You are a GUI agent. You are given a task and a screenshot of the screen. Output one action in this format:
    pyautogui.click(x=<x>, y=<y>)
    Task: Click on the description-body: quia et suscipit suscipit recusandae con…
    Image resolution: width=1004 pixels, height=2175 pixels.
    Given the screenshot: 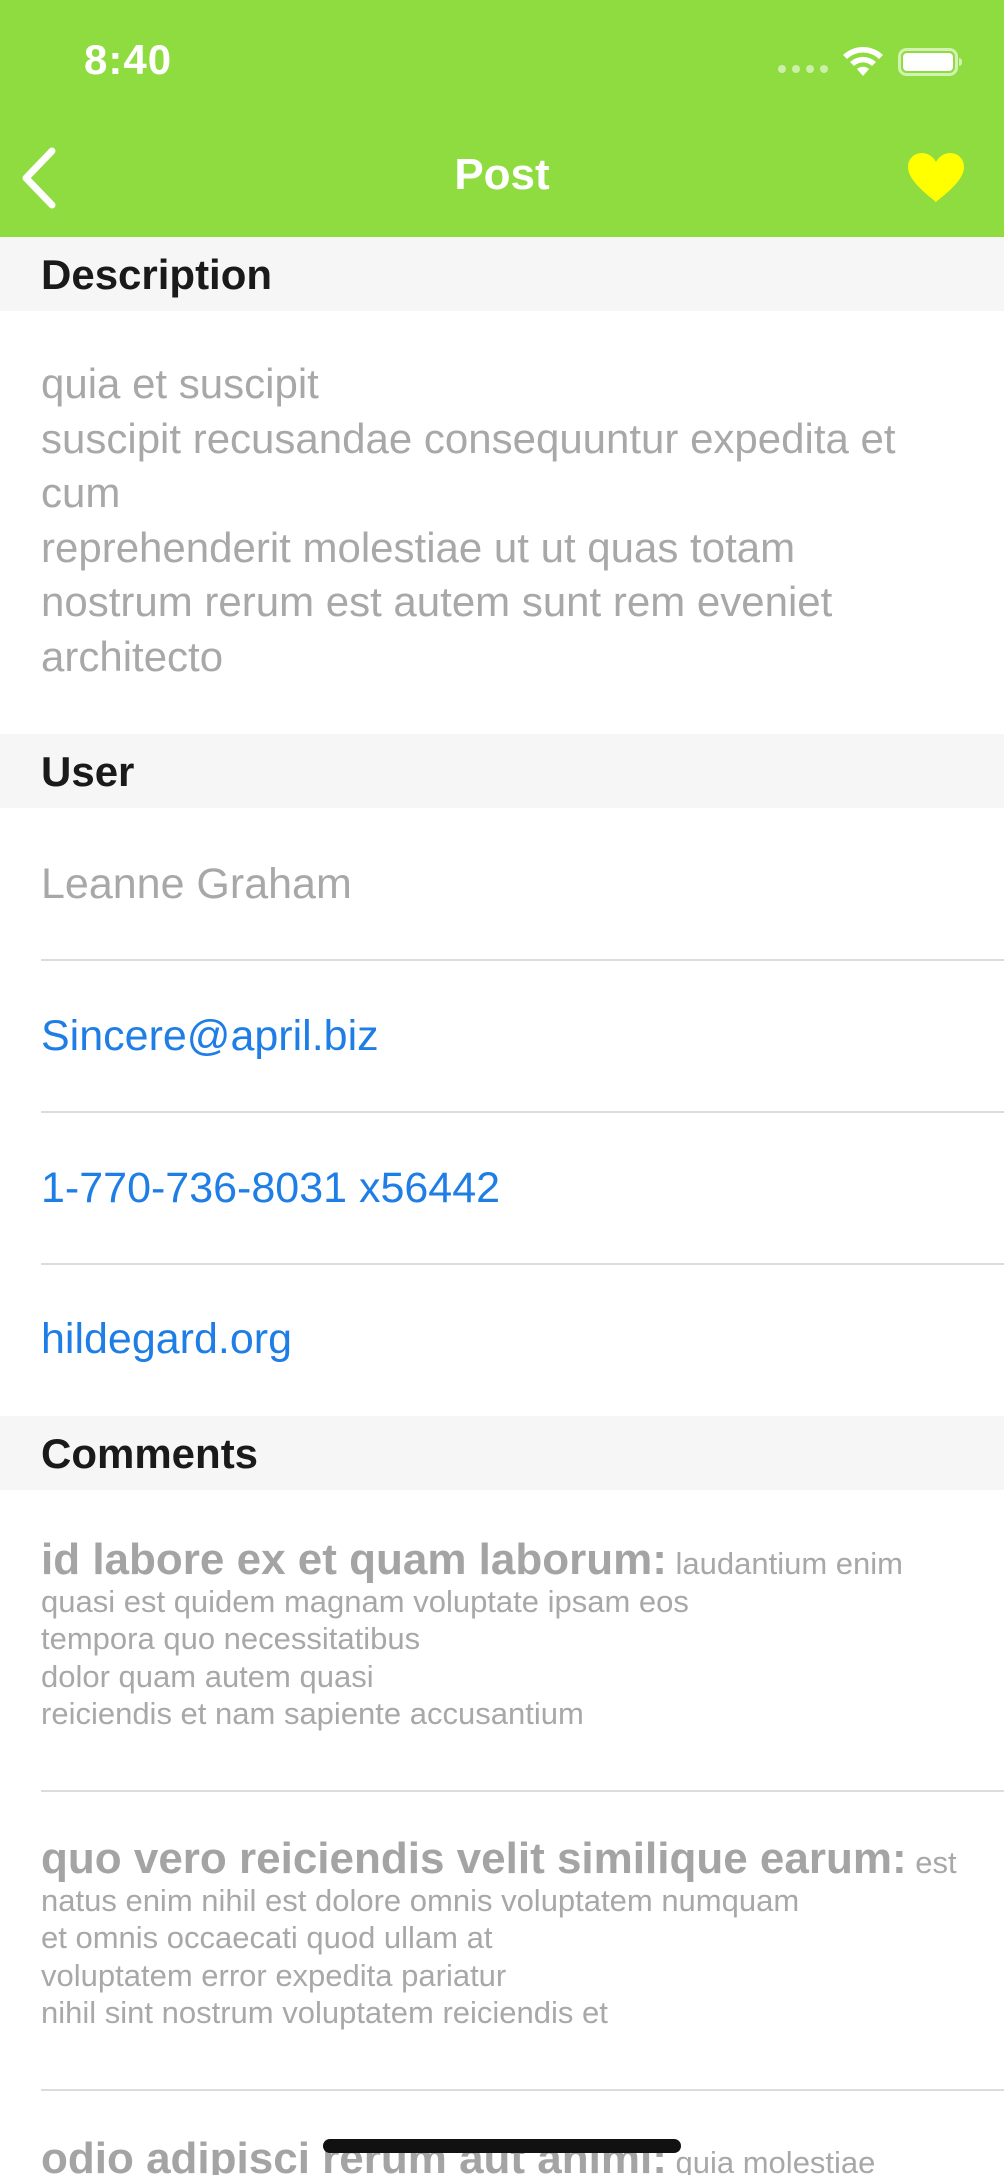 What is the action you would take?
    pyautogui.click(x=468, y=520)
    